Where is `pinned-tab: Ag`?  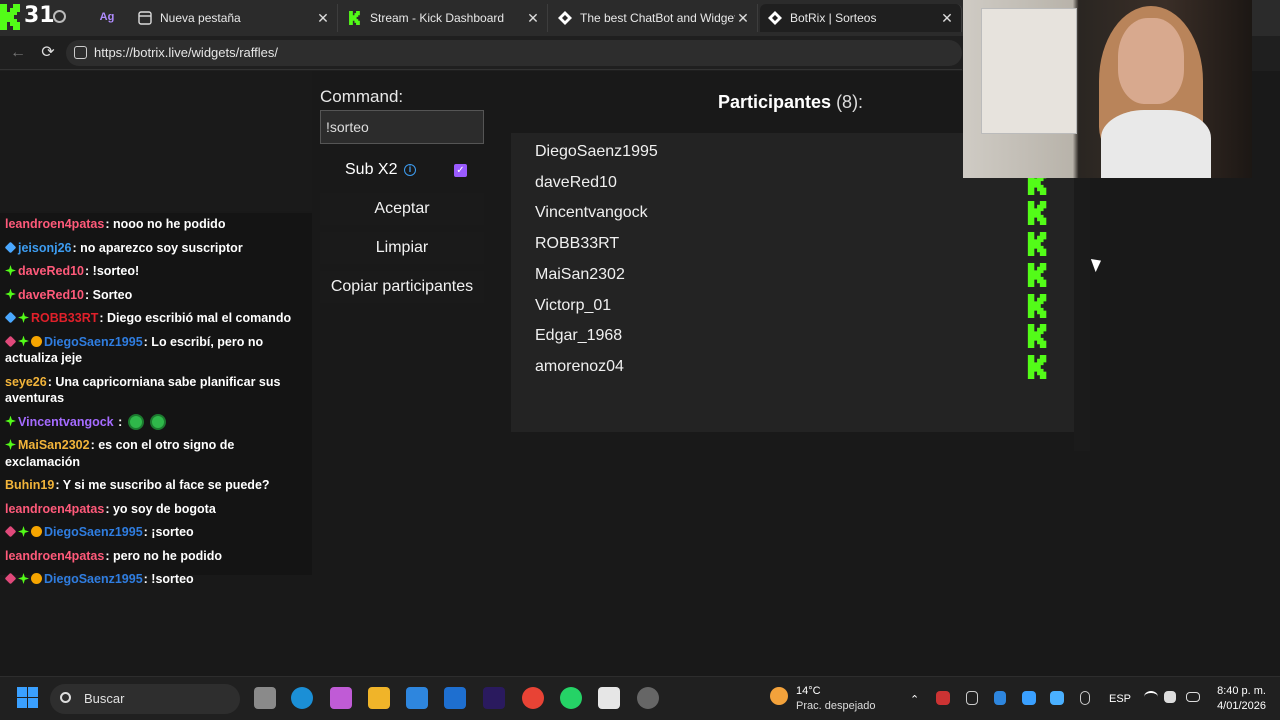
pinned-tab: Ag is located at coordinates (107, 17).